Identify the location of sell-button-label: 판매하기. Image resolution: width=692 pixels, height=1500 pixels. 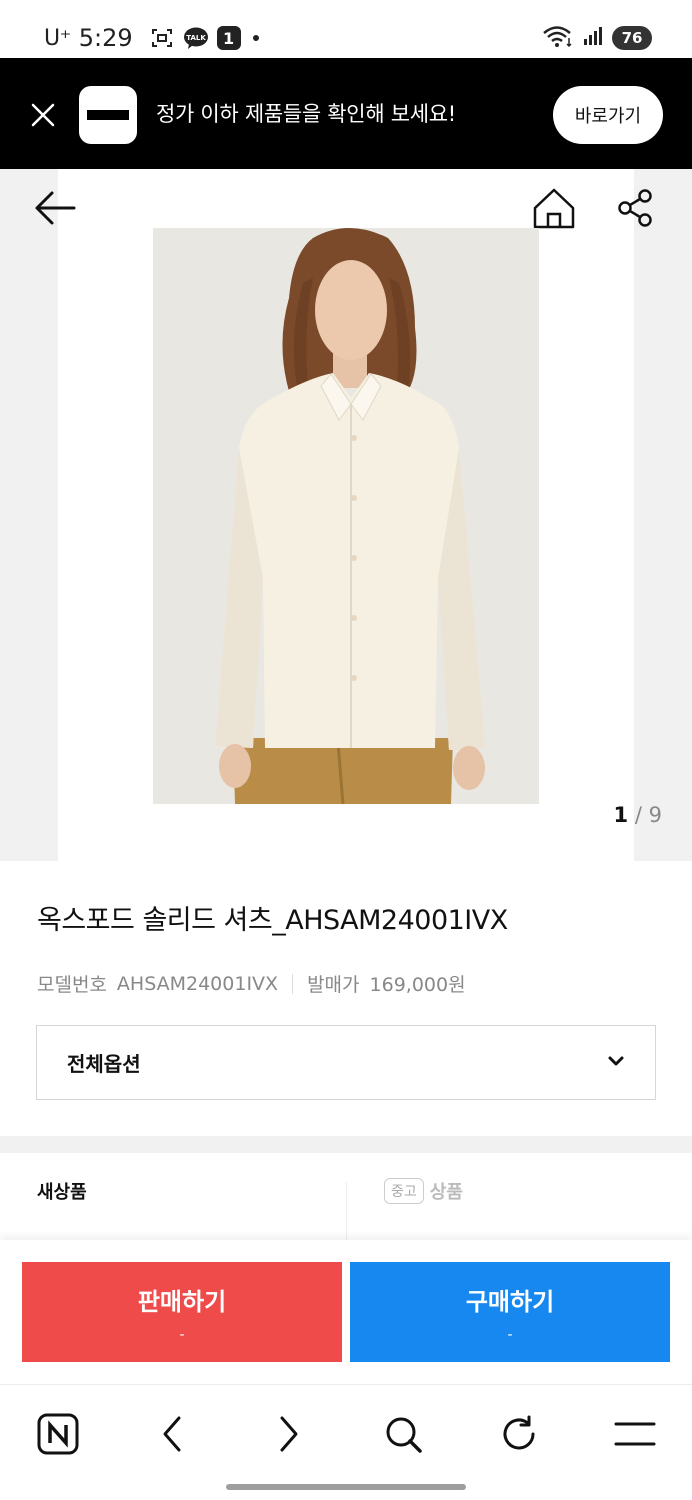
(182, 1301).